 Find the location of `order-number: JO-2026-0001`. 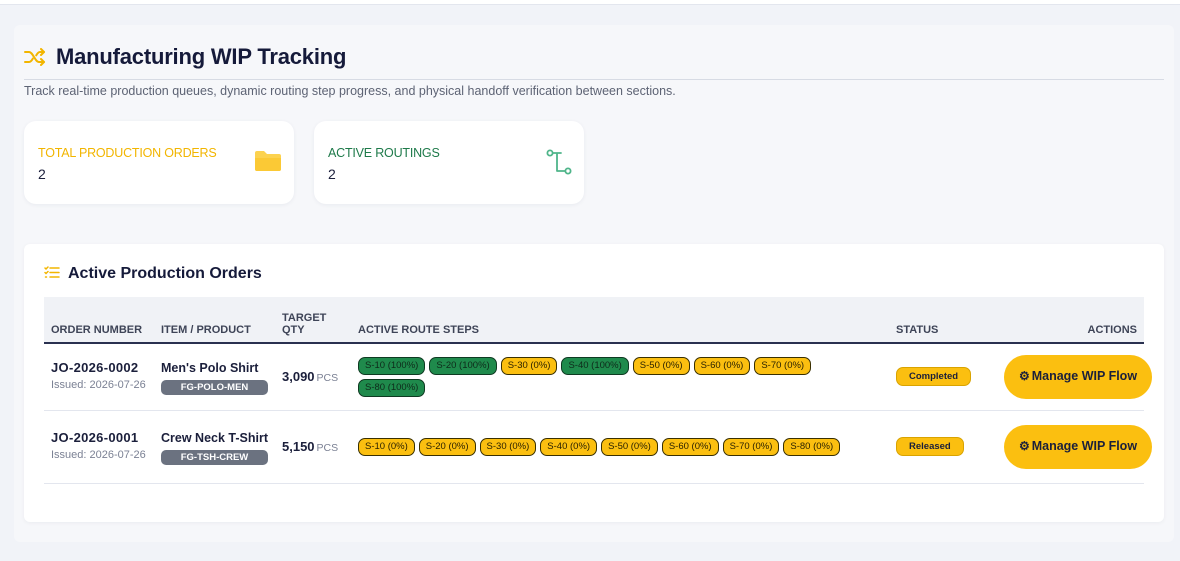

order-number: JO-2026-0001 is located at coordinates (95, 437).